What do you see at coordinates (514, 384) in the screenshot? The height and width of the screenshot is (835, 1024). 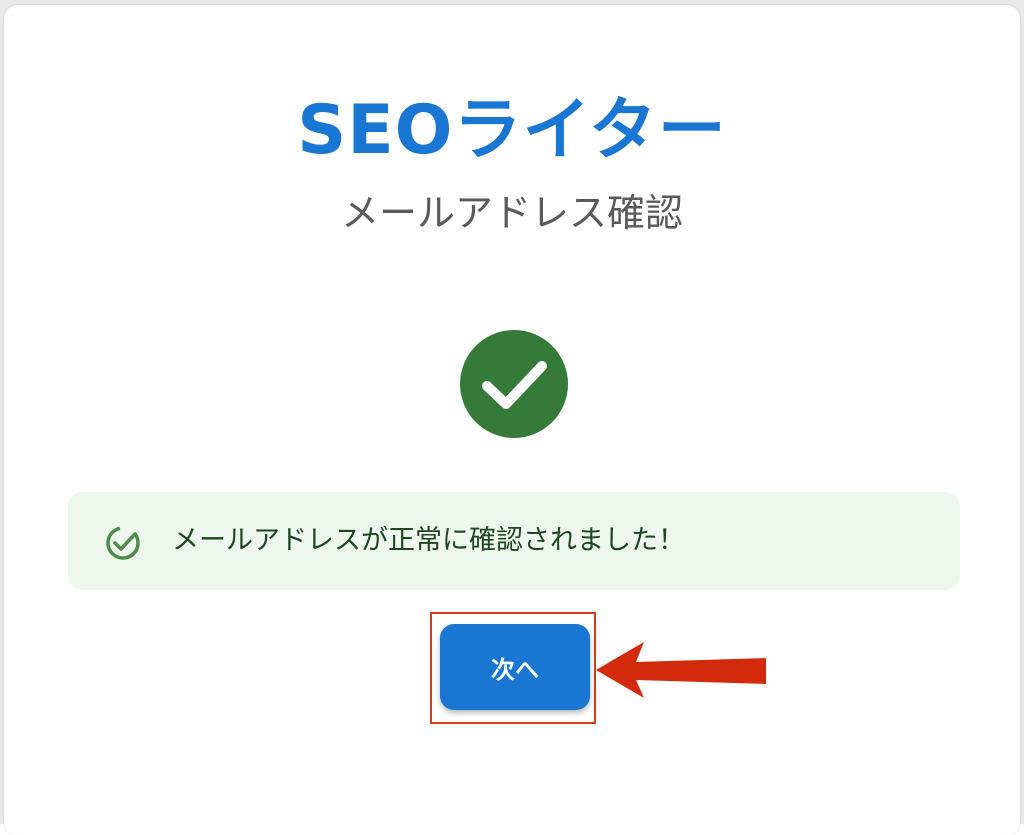 I see `check-circle-icon` at bounding box center [514, 384].